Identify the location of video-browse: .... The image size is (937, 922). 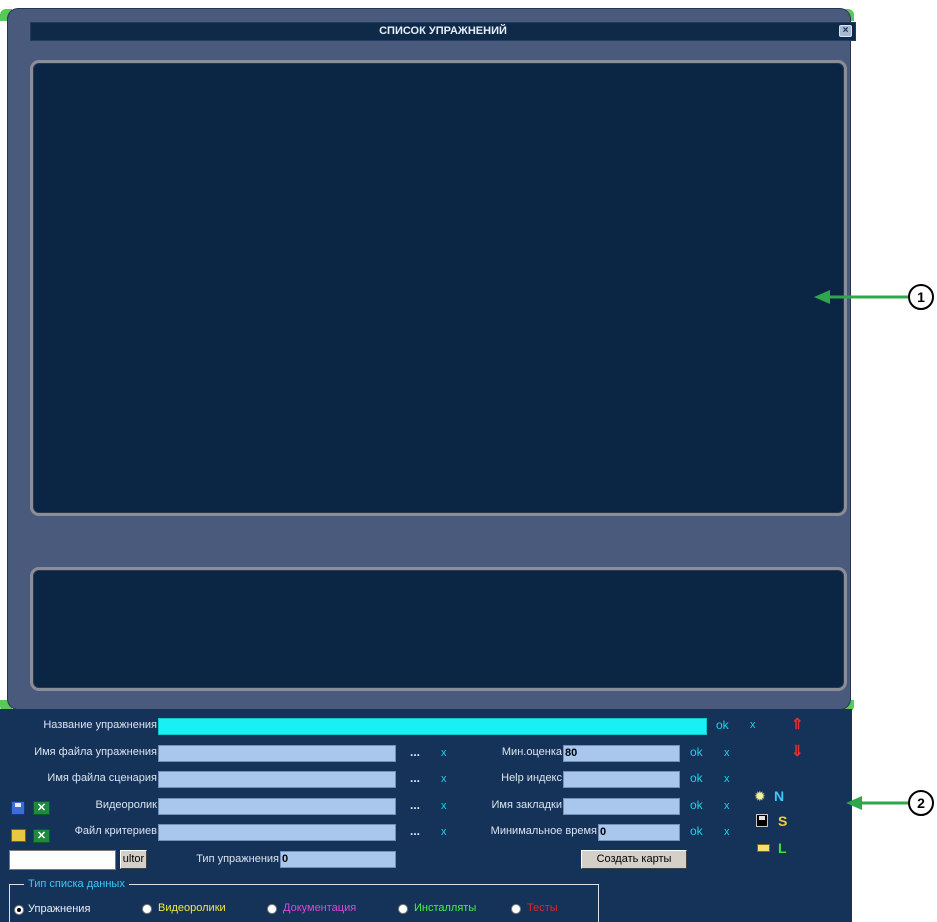
(415, 805).